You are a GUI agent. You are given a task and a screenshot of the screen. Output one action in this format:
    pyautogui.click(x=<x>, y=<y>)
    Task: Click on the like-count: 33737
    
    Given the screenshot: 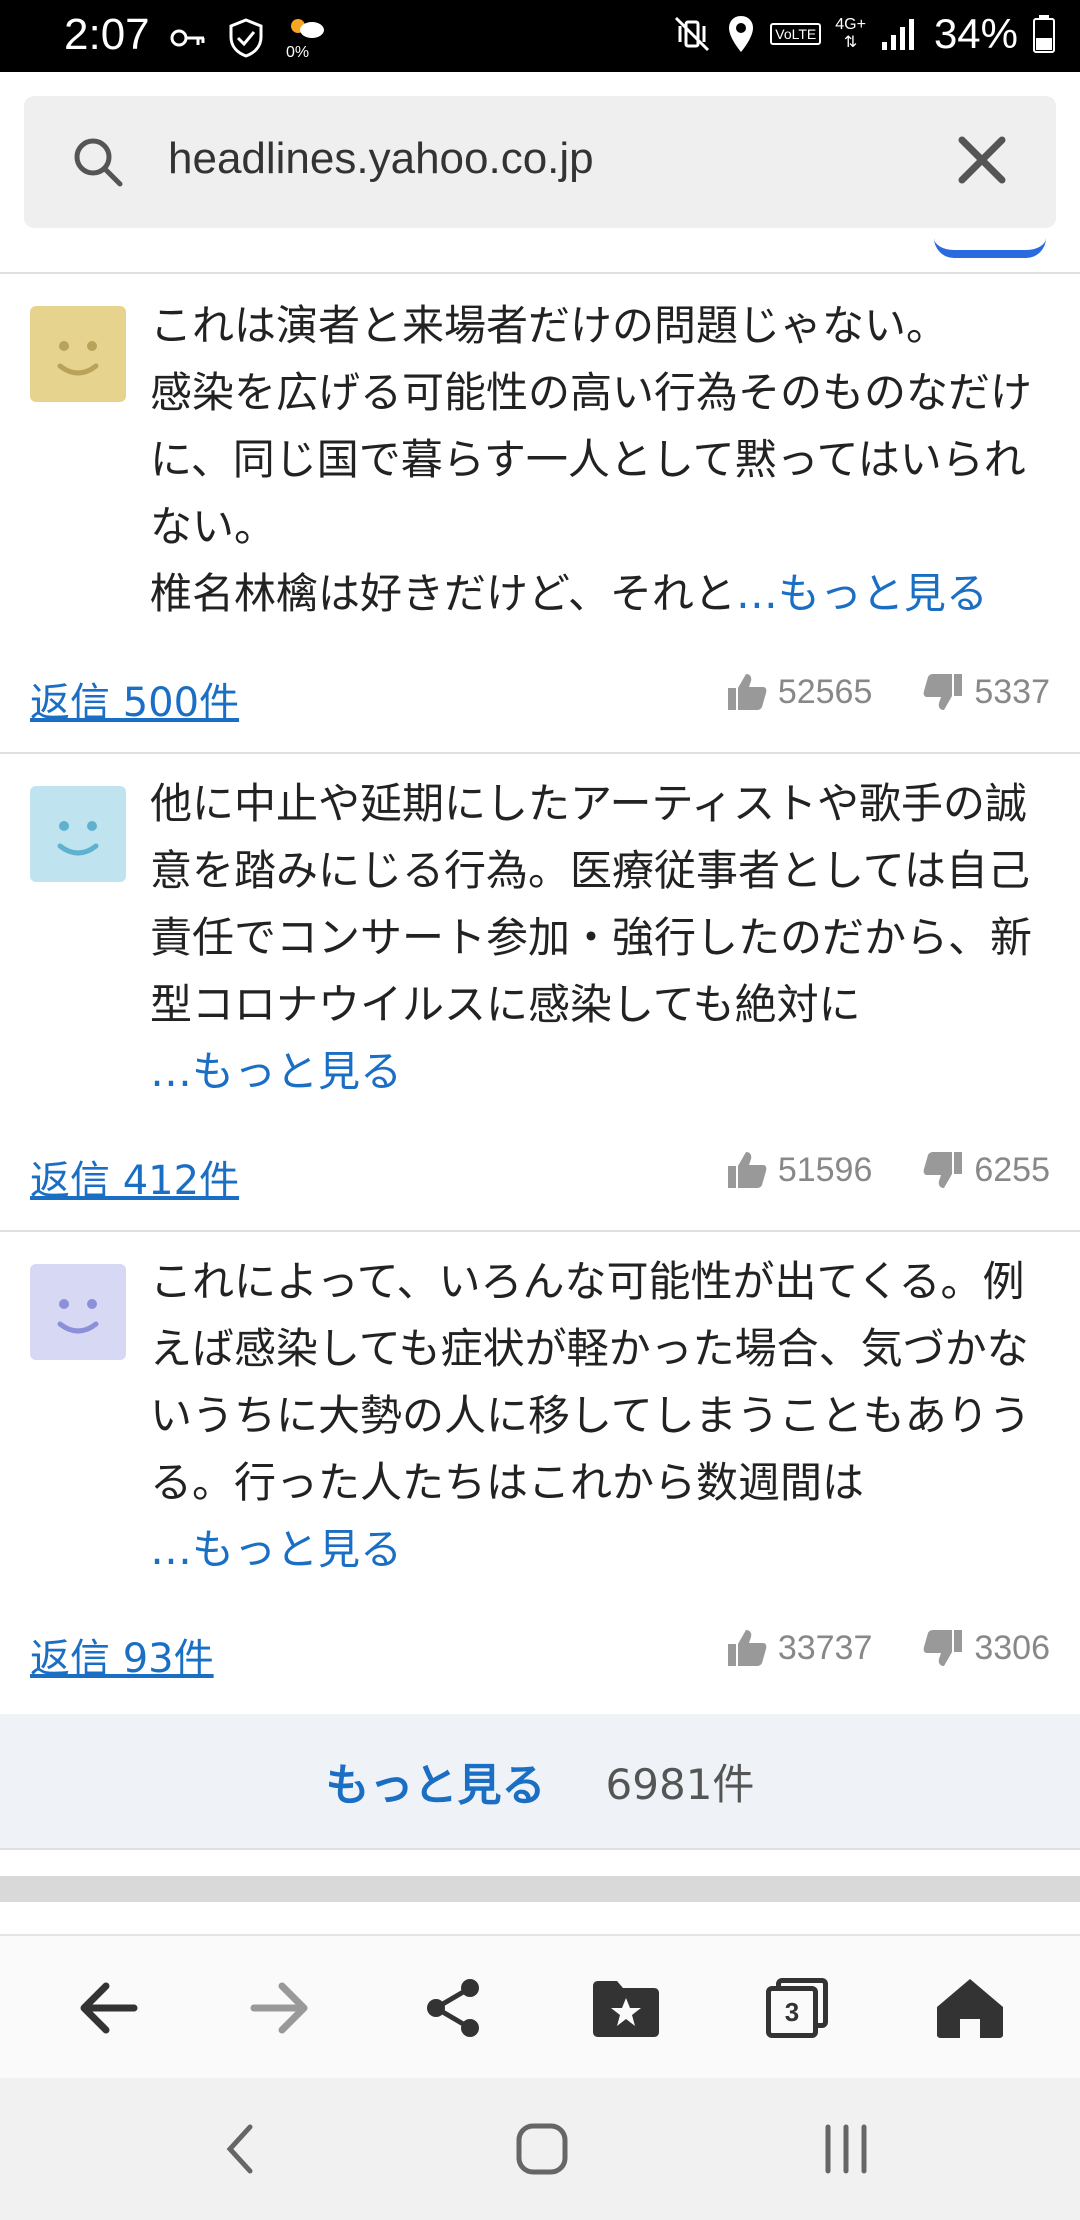 What is the action you would take?
    pyautogui.click(x=825, y=1647)
    